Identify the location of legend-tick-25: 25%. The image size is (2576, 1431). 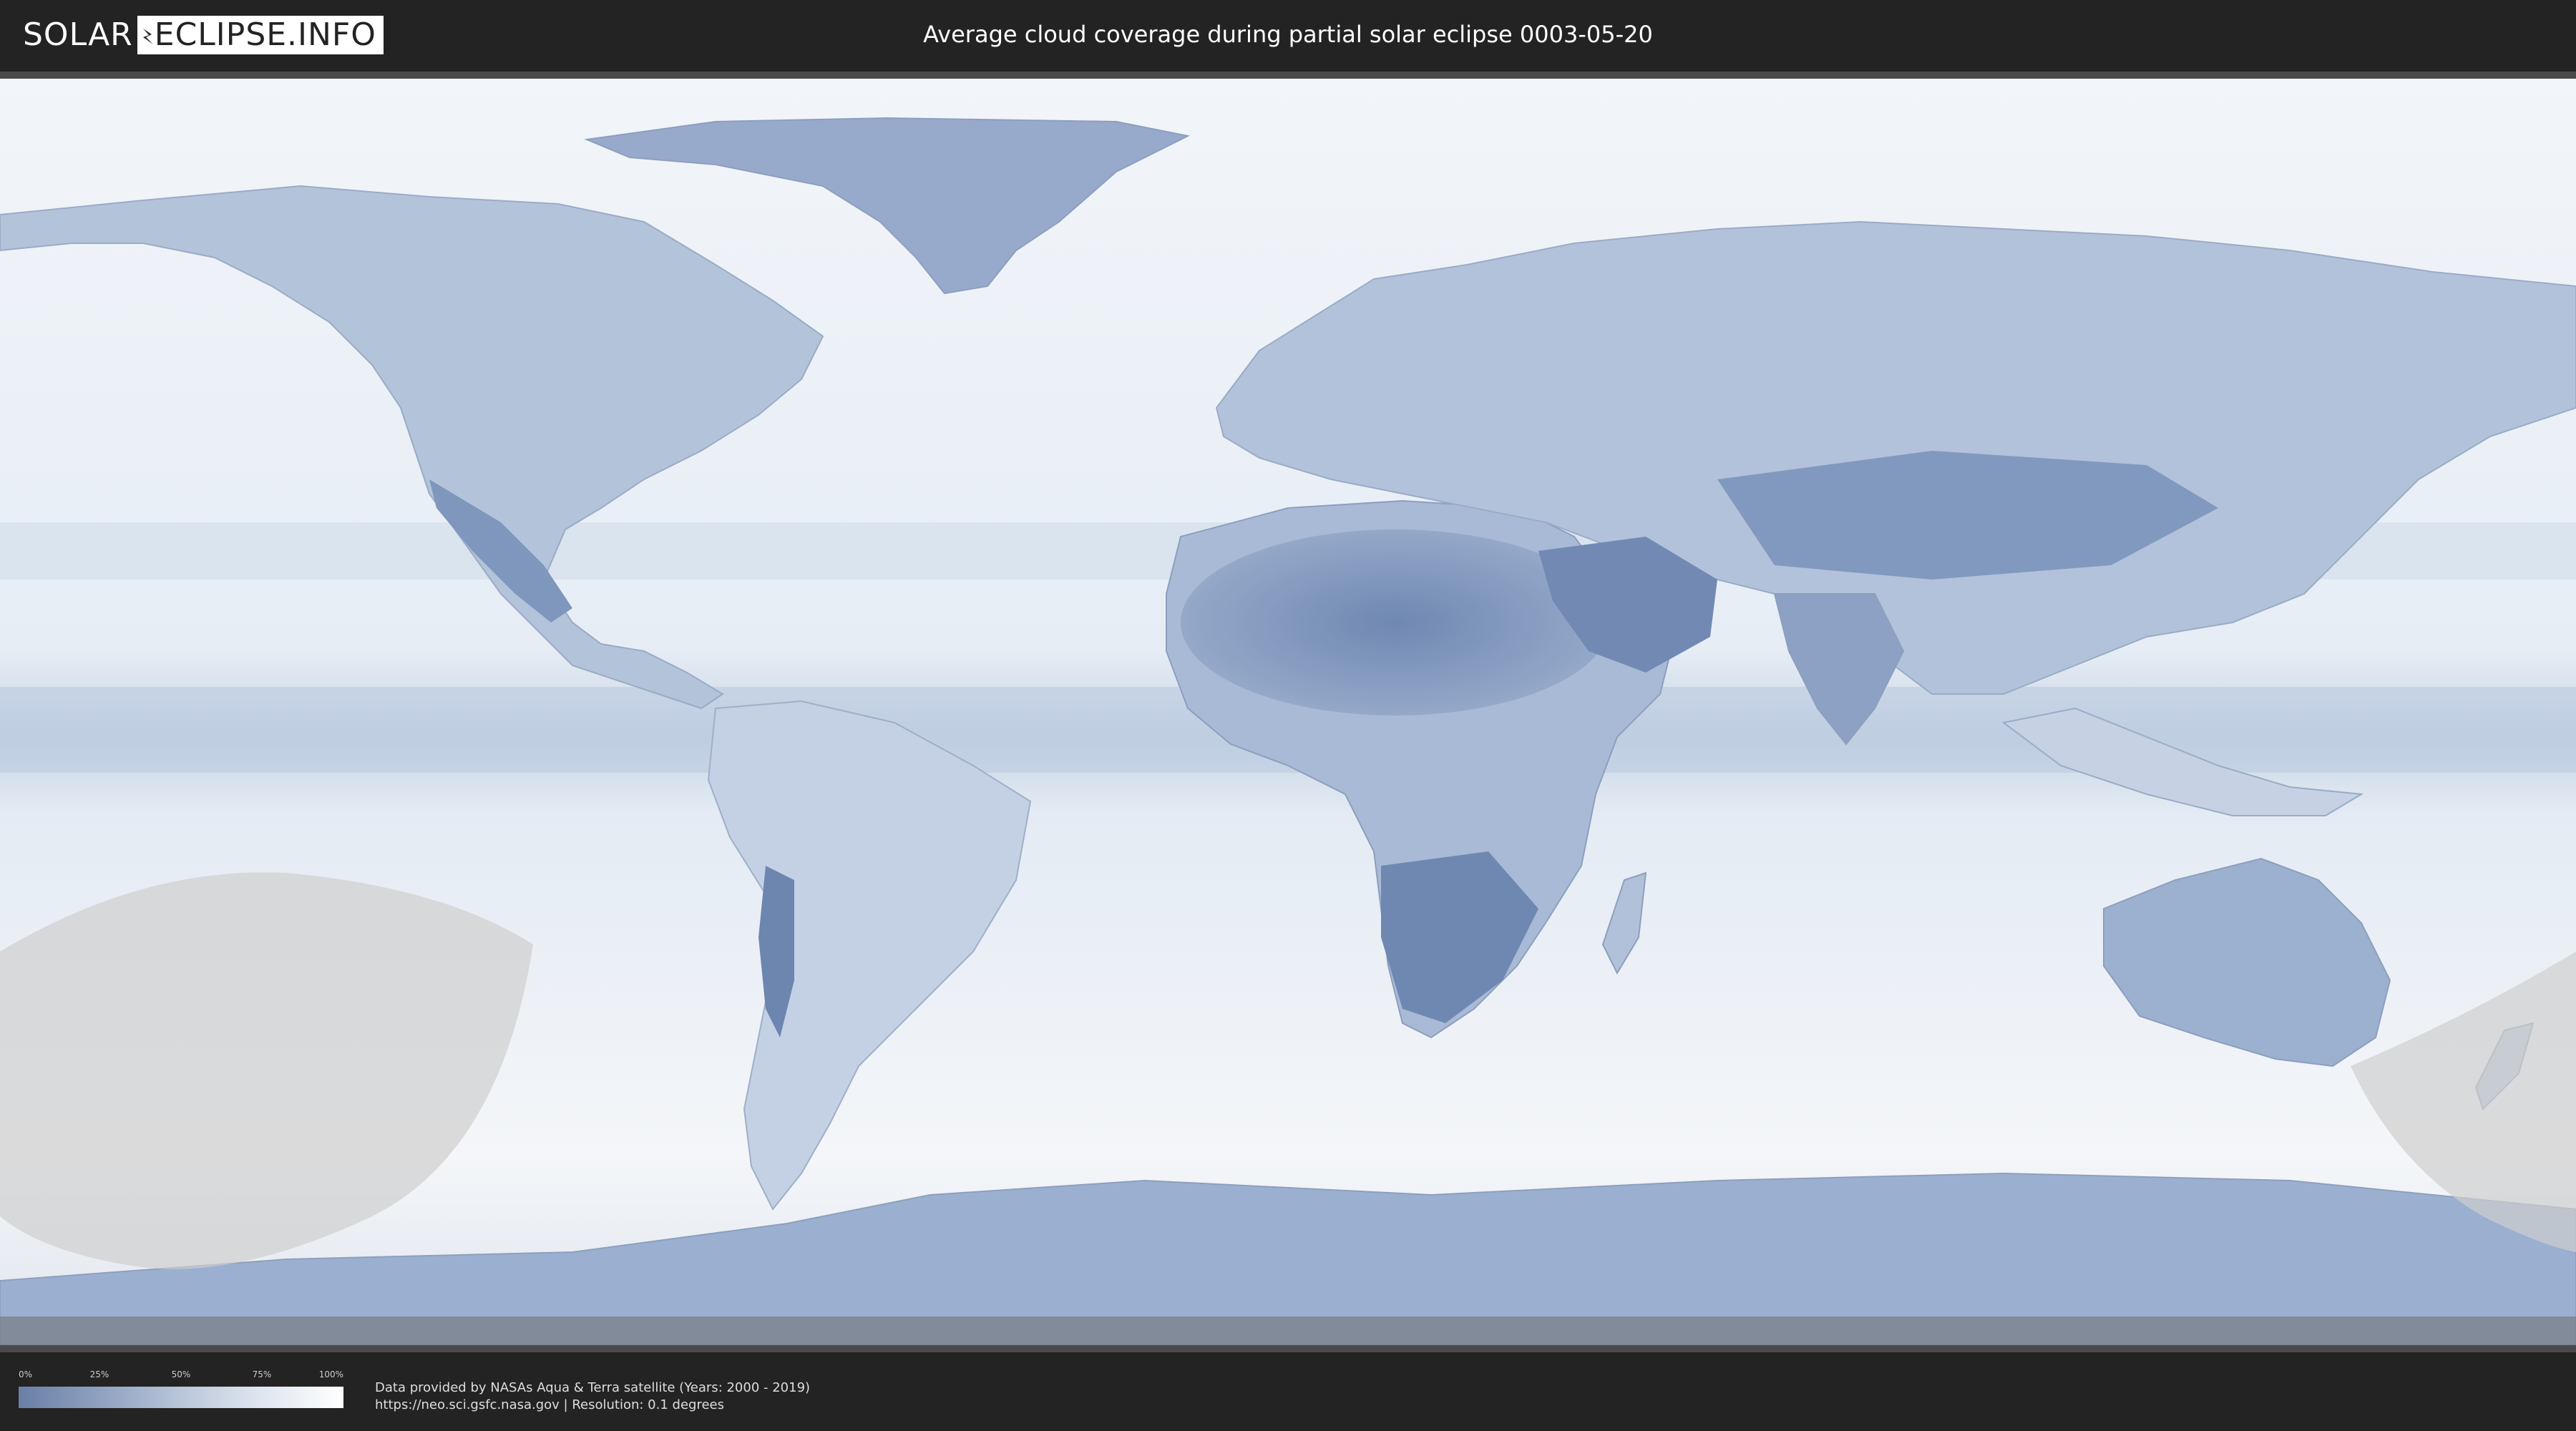
(99, 1374).